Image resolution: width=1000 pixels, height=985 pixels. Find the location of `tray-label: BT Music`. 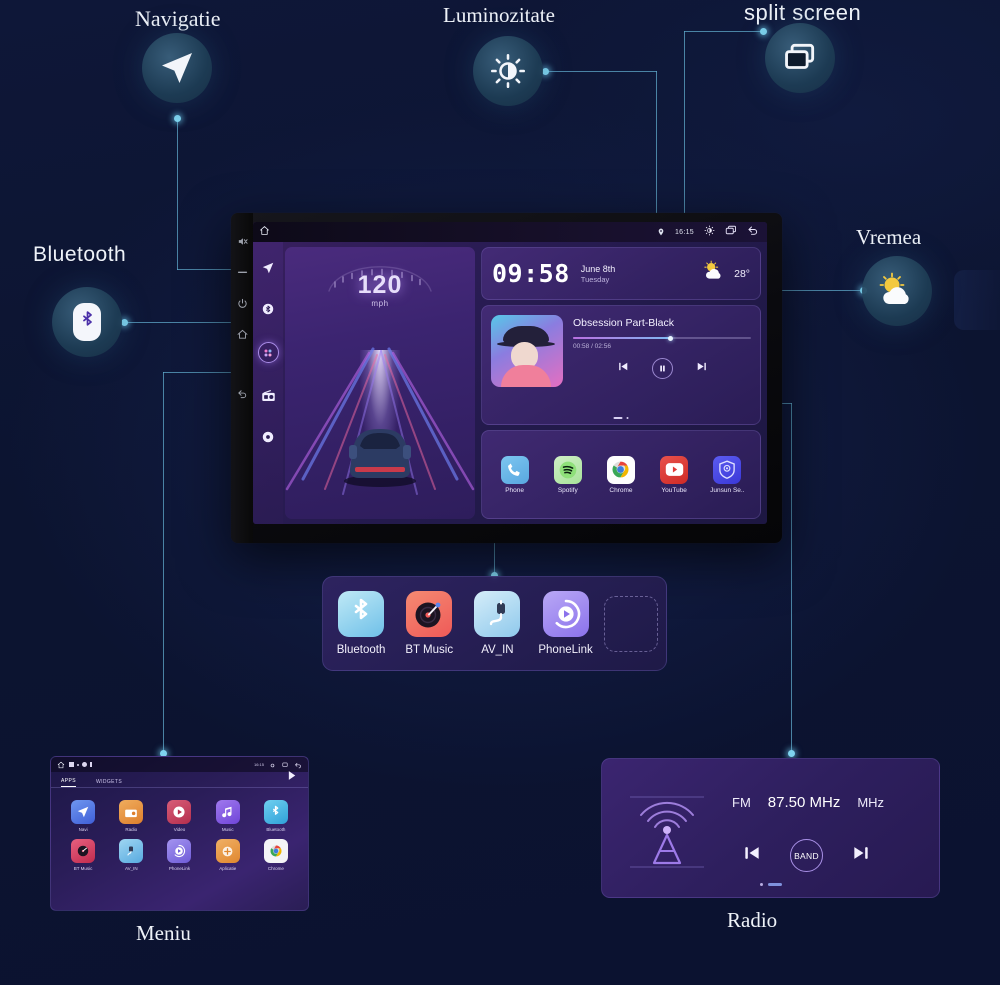

tray-label: BT Music is located at coordinates (429, 650).